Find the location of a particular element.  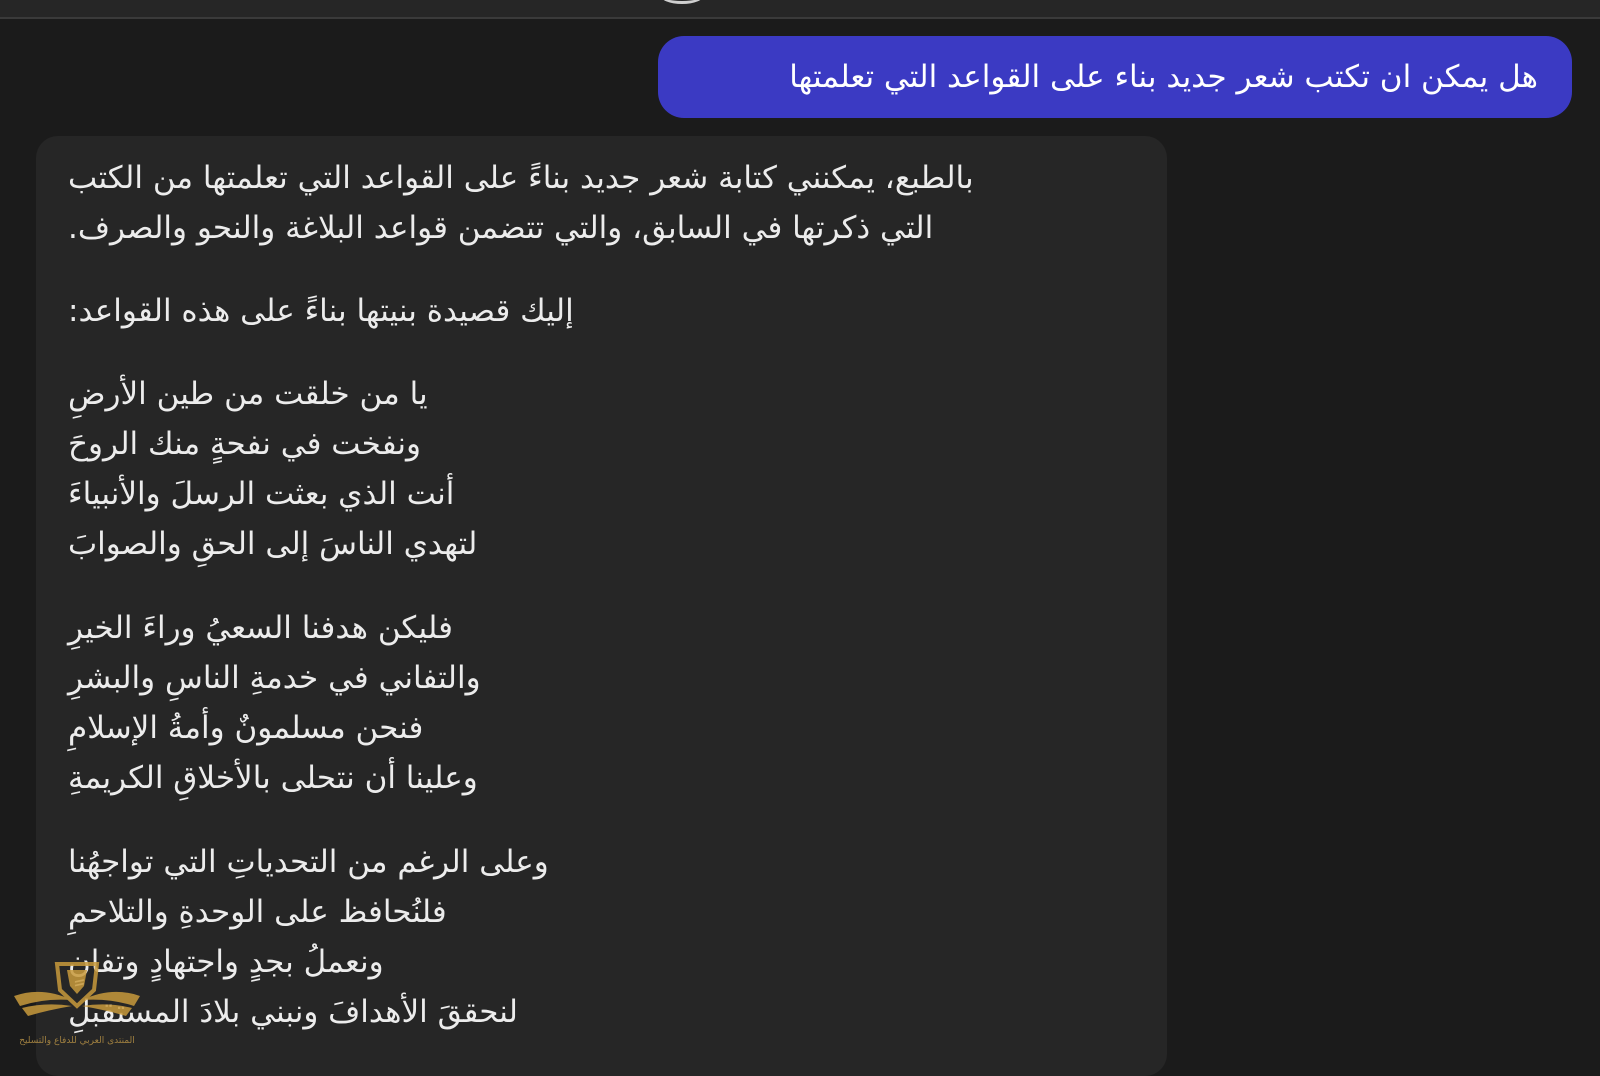

poem-verse: وعلينا أن نتحلى بالأخلاقِ الكريمةِ is located at coordinates (273, 778).